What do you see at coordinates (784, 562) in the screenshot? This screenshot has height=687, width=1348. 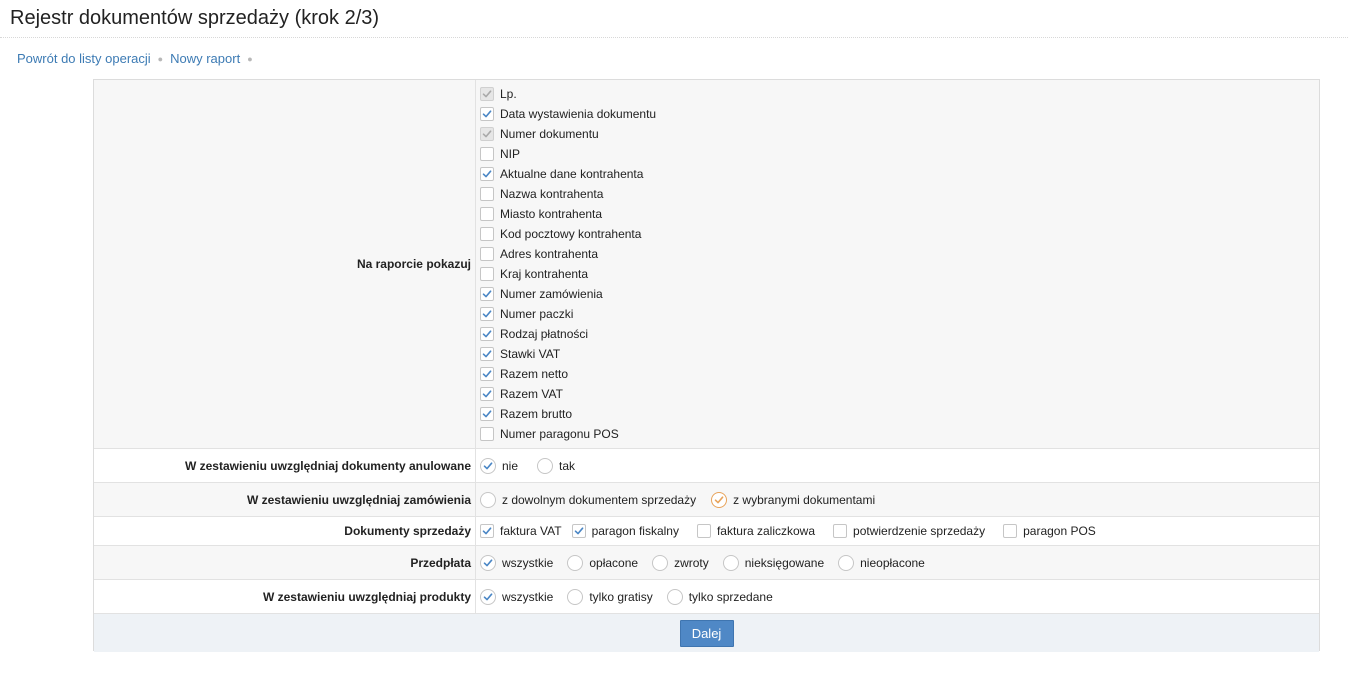 I see `option-label: nieksięgowane` at bounding box center [784, 562].